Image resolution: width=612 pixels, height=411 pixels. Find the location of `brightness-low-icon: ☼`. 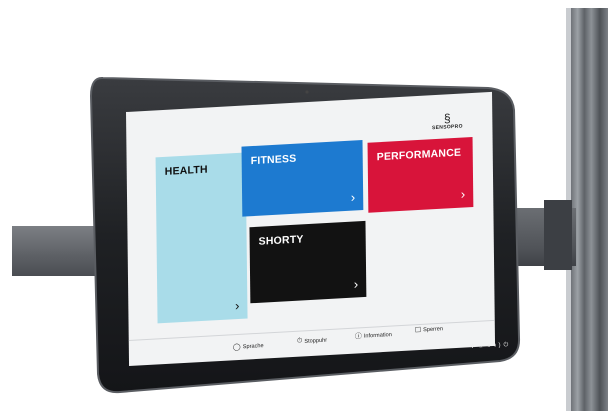

brightness-low-icon: ☼ is located at coordinates (482, 346).